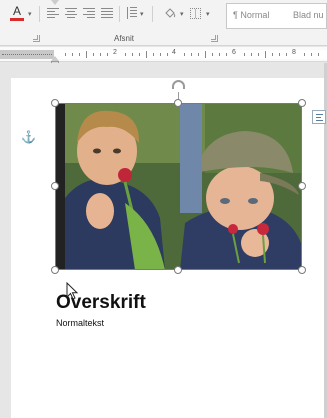 This screenshot has width=327, height=418. Describe the element at coordinates (308, 15) in the screenshot. I see `style-no-spacing: Blad nu` at that location.